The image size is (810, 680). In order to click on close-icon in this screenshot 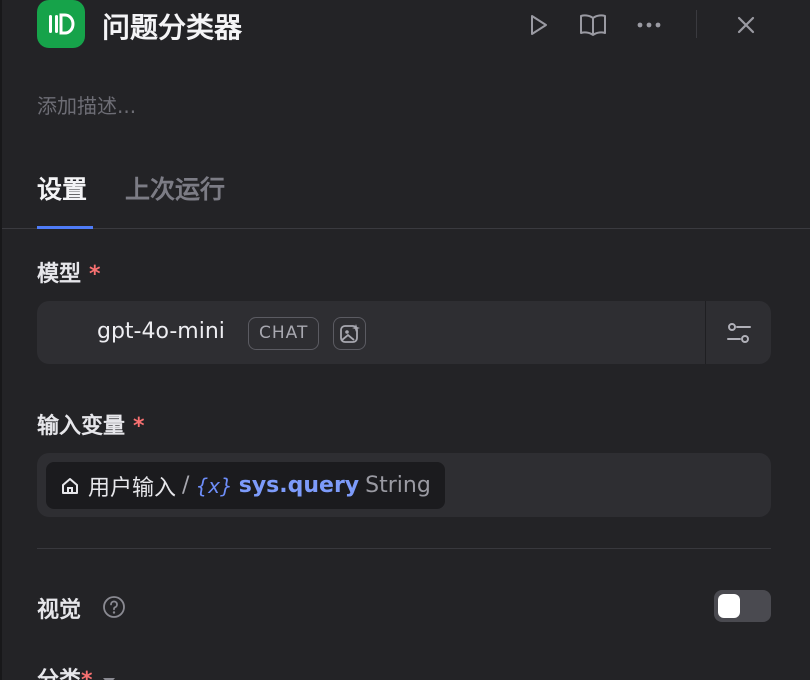, I will do `click(746, 25)`.